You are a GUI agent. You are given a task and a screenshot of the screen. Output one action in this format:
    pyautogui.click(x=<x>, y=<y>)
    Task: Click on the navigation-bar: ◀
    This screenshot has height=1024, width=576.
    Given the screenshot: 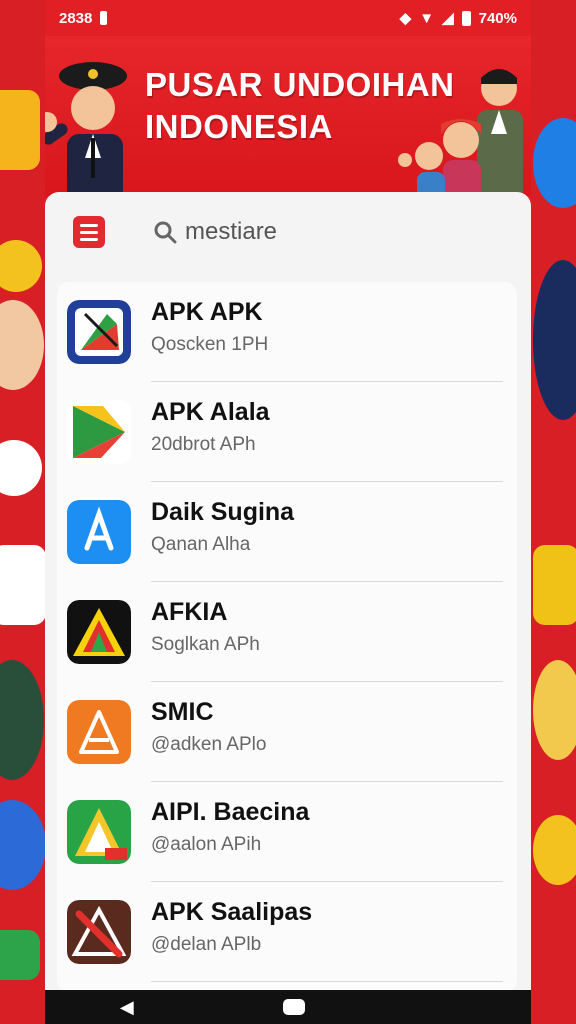 What is the action you would take?
    pyautogui.click(x=288, y=1007)
    